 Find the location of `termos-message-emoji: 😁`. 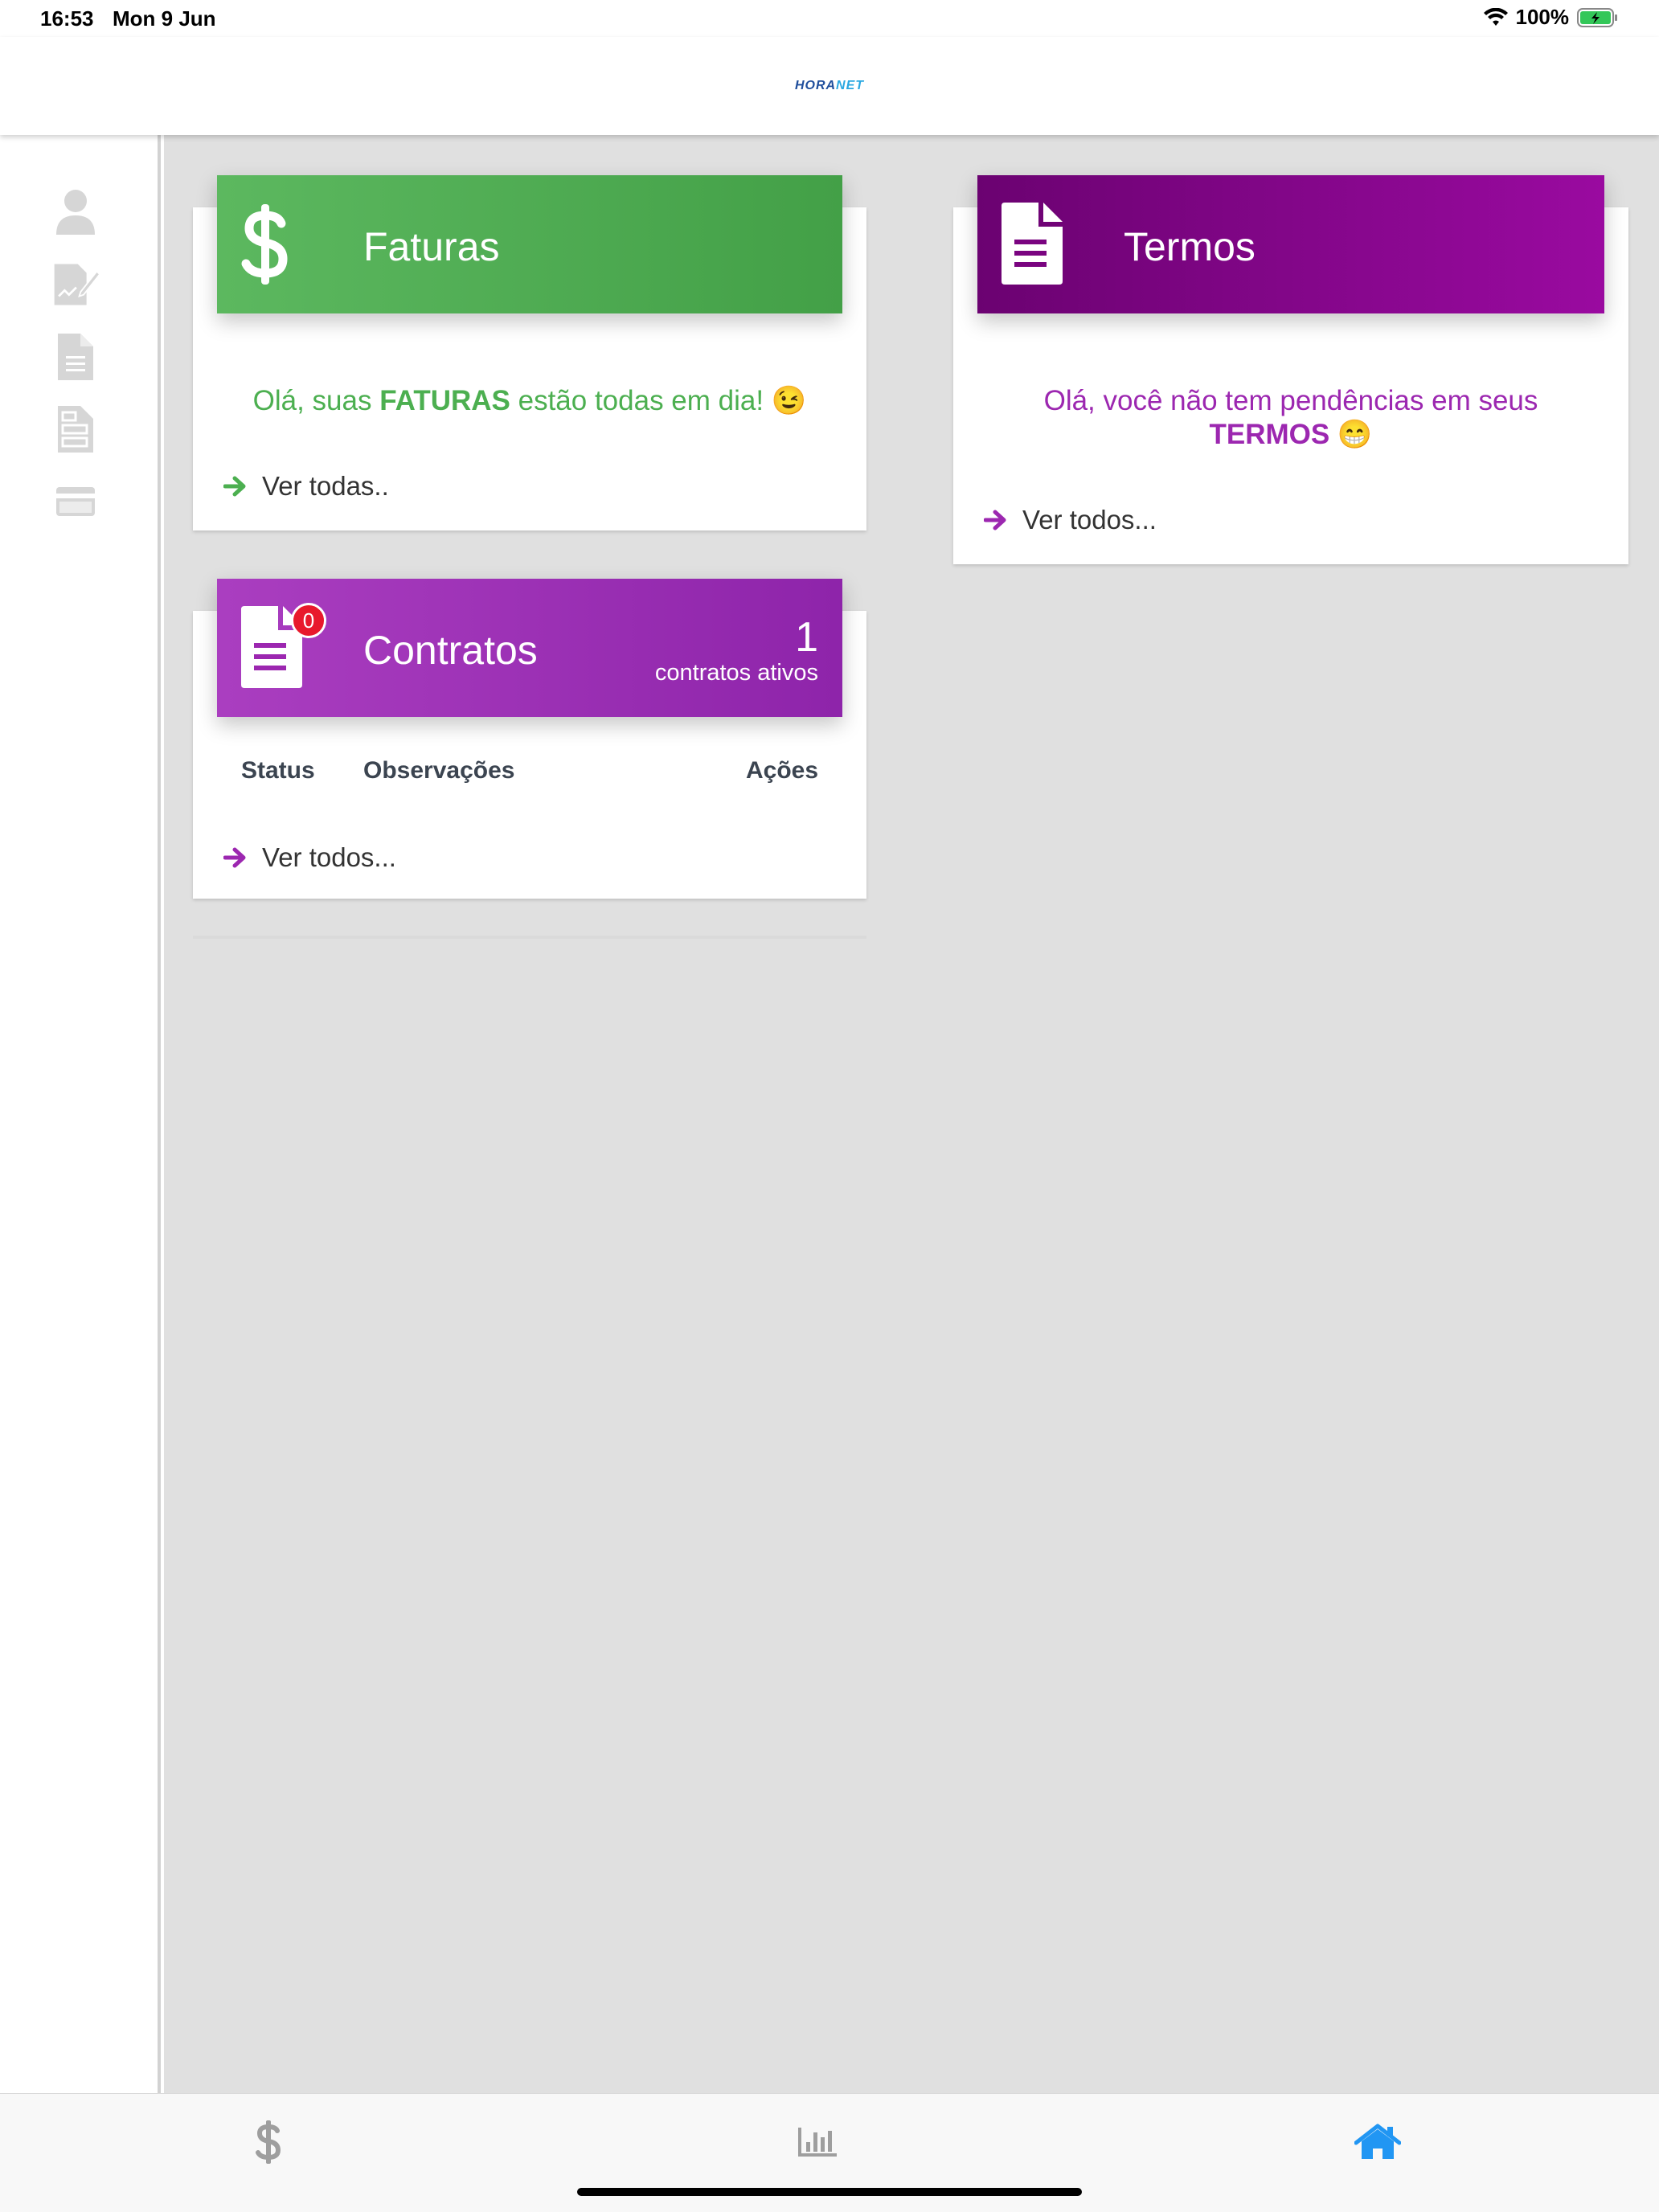

termos-message-emoji: 😁 is located at coordinates (1351, 434).